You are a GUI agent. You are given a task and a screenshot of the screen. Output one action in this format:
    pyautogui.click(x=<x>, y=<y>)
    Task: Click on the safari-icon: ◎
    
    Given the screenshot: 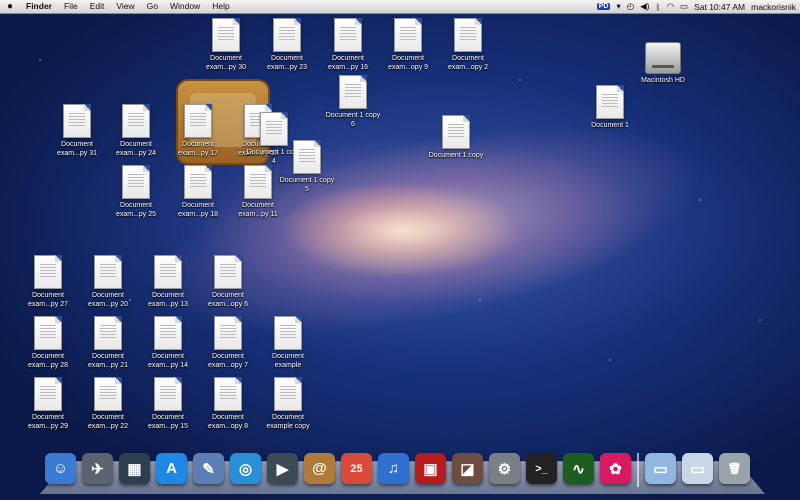 What is the action you would take?
    pyautogui.click(x=245, y=468)
    